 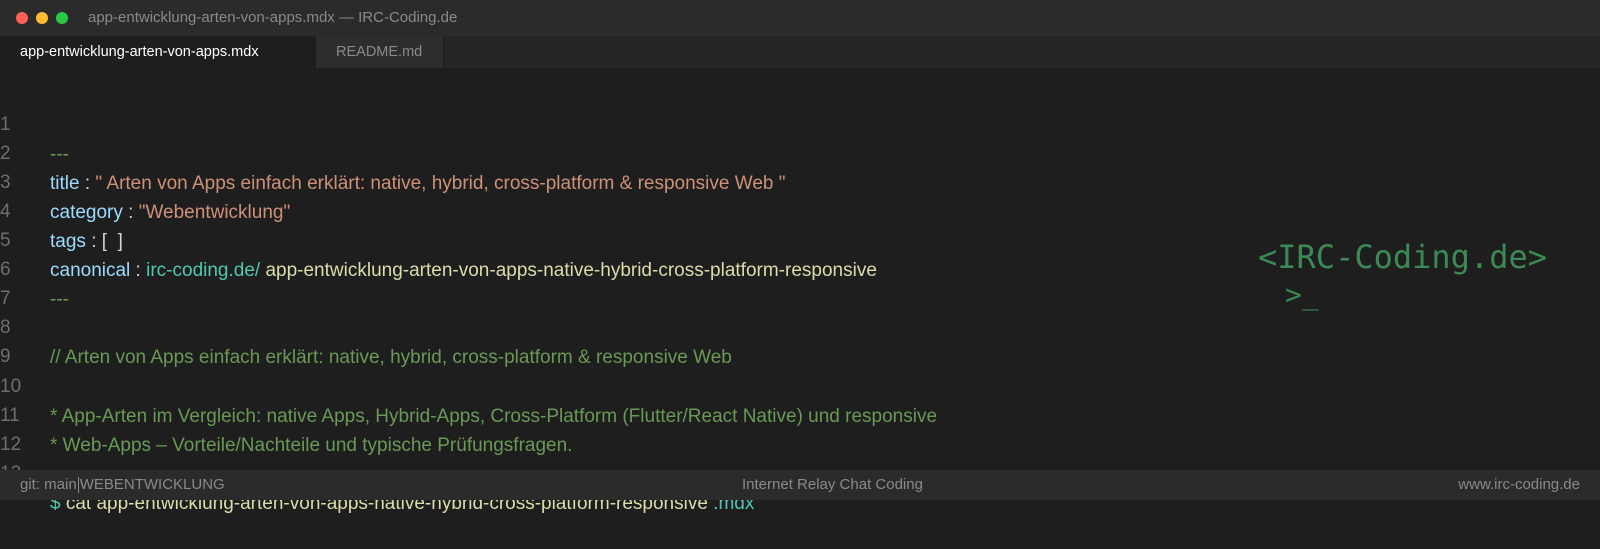 I want to click on status-left: git: main WEBENTWICKLUNG, so click(x=122, y=485).